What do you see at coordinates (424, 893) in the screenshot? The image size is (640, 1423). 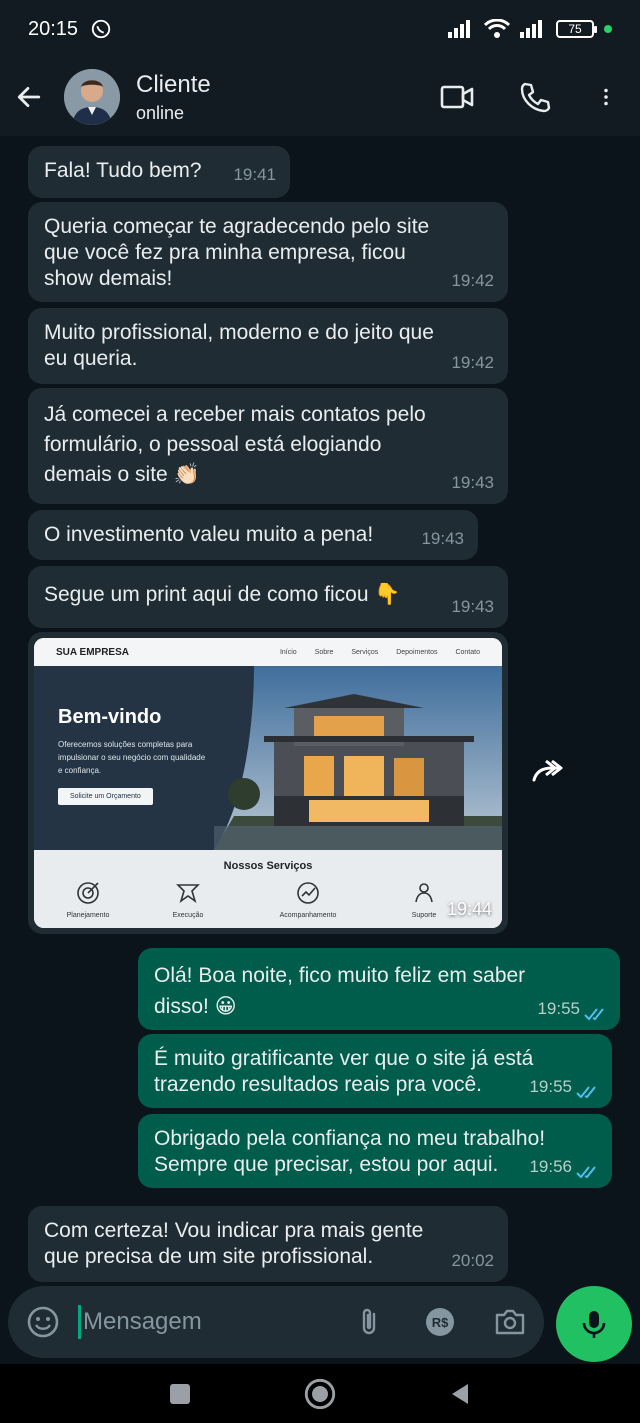 I see `support-icon` at bounding box center [424, 893].